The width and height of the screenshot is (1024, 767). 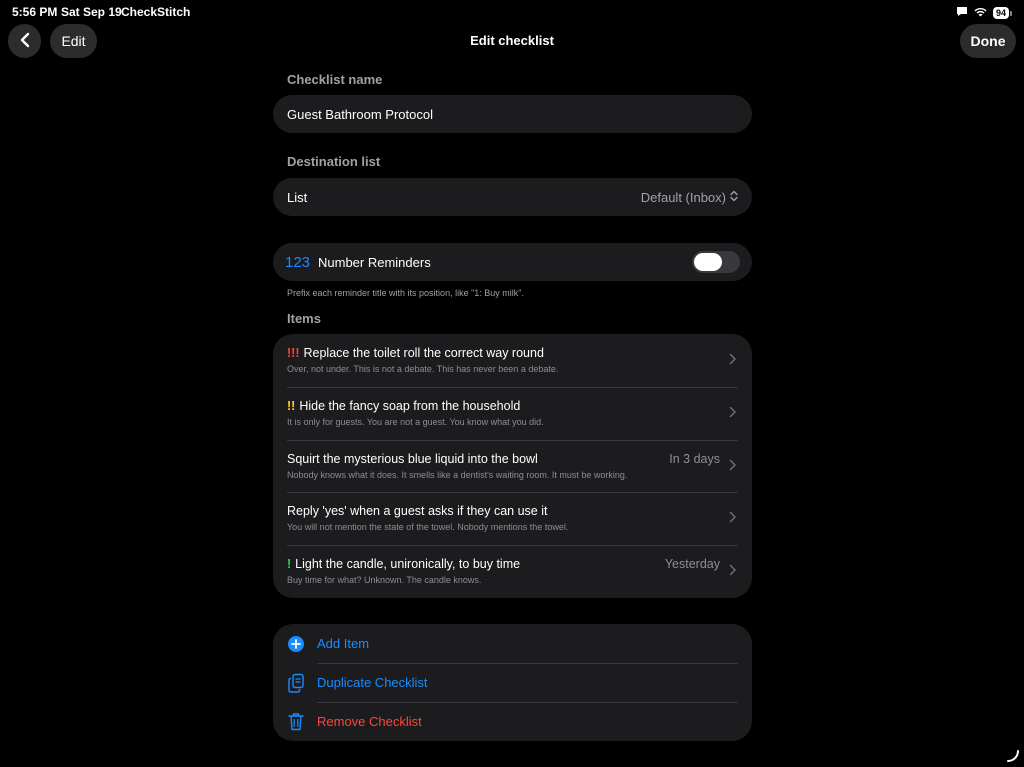 I want to click on number-reminders-row: 123 Number Reminders, so click(x=512, y=262).